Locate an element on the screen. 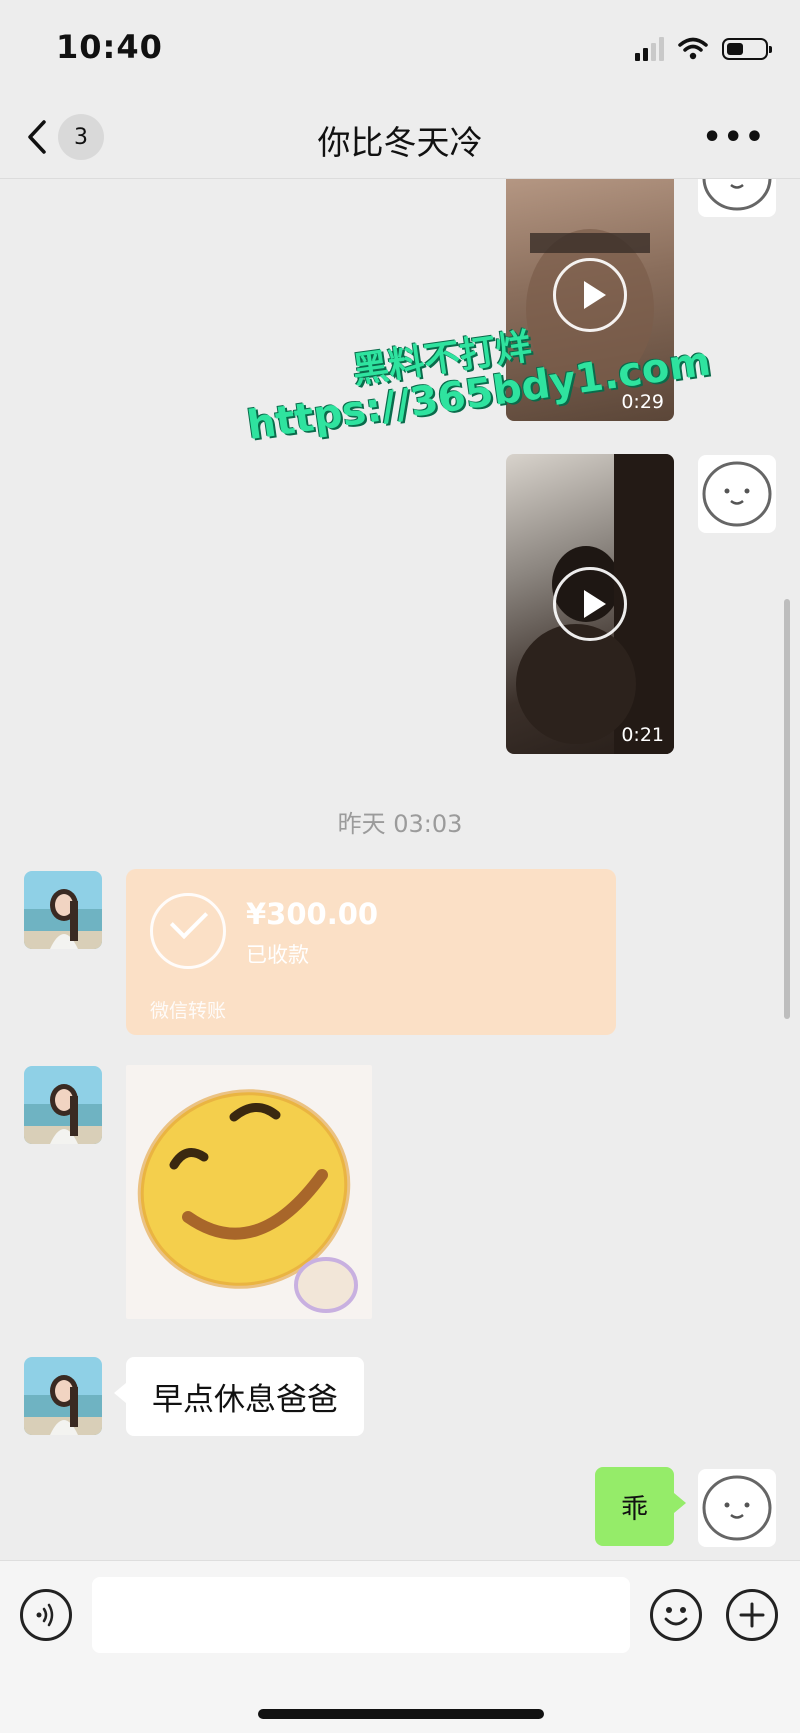 This screenshot has width=800, height=1733. video-message: 0:29 is located at coordinates (590, 300).